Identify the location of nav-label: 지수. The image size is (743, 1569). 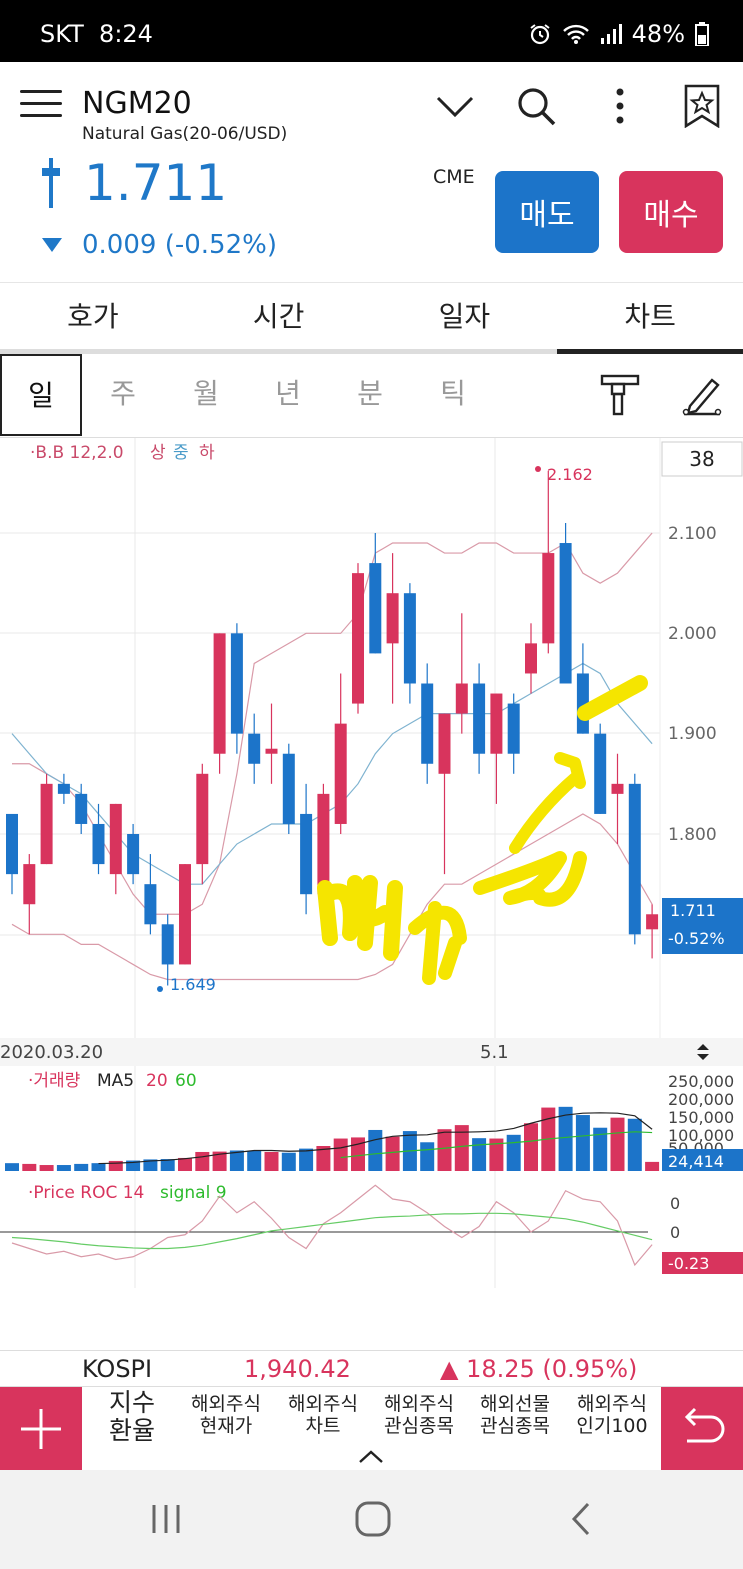
(131, 1402).